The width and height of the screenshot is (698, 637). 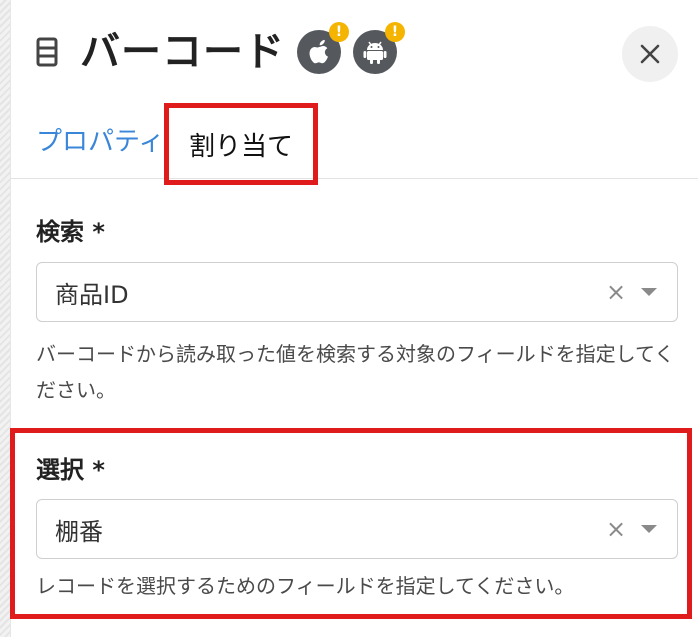 What do you see at coordinates (182, 52) in the screenshot?
I see `page-title: バーコード` at bounding box center [182, 52].